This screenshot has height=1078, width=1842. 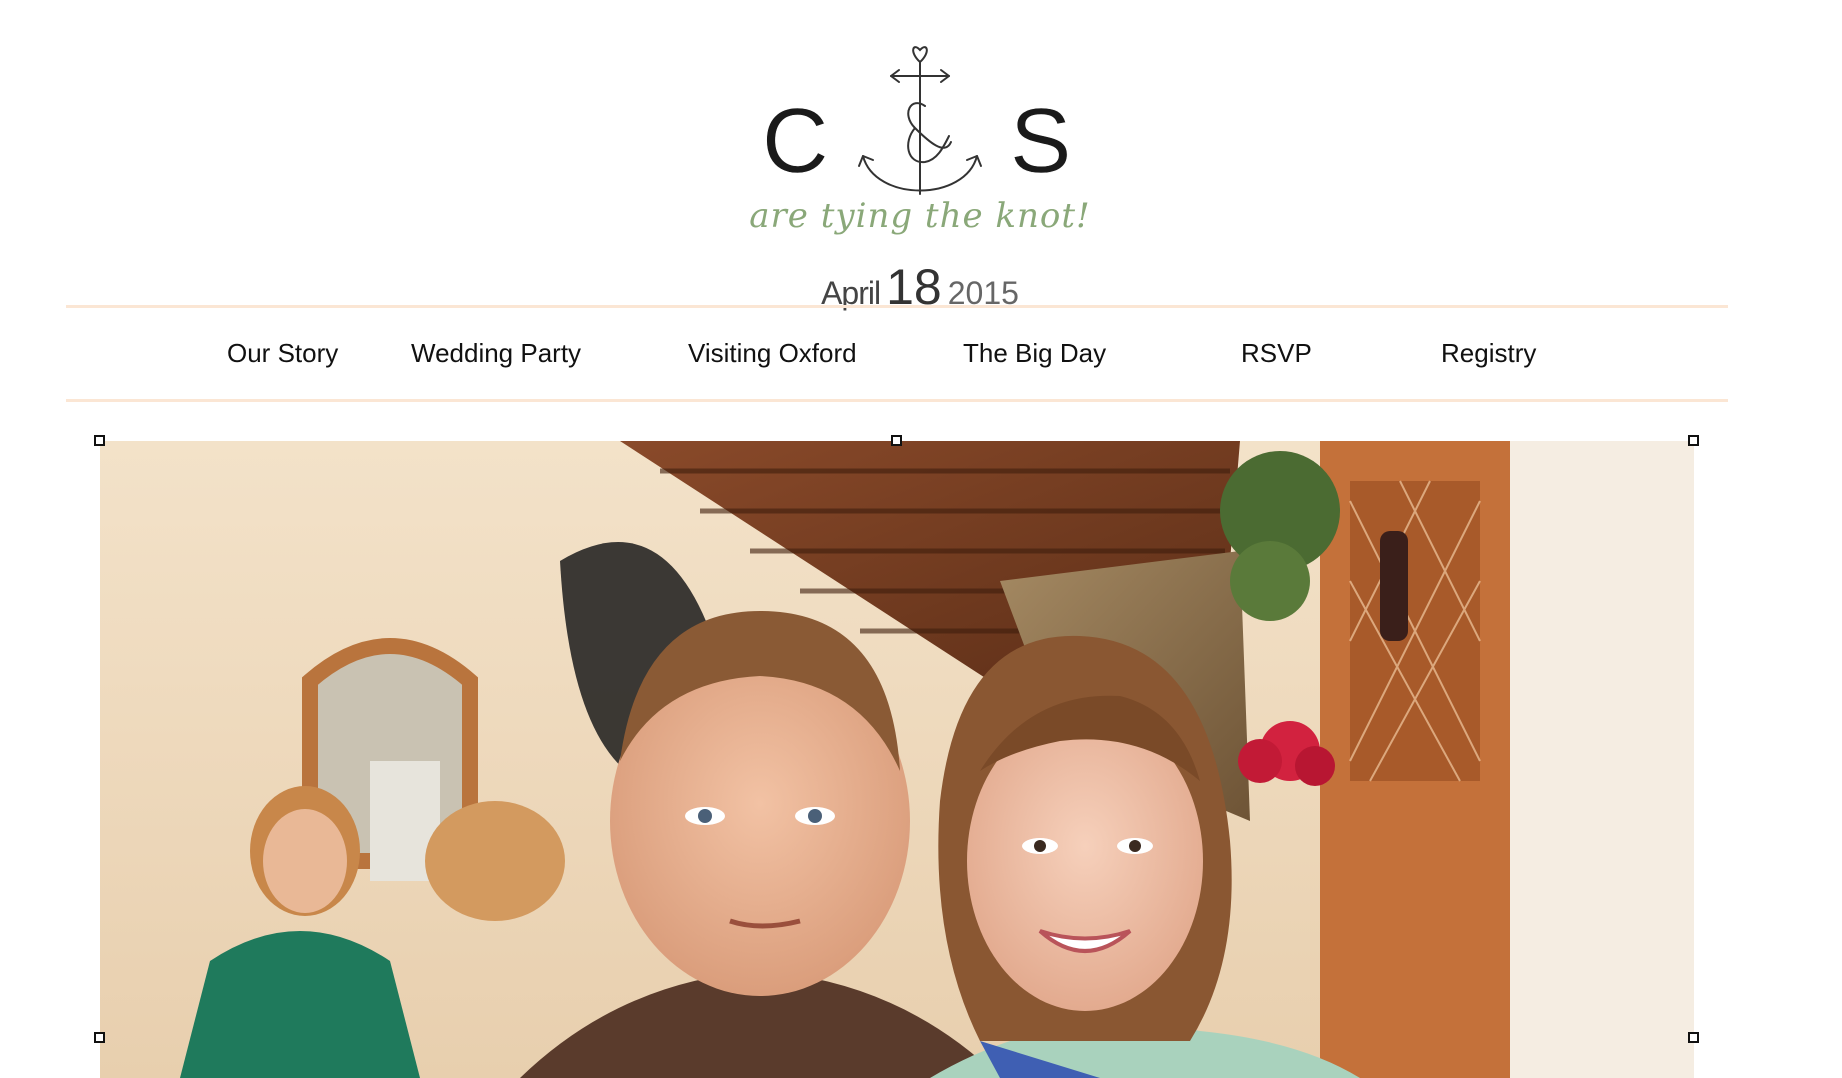 I want to click on anchor-ampersand-heart-icon, so click(x=920, y=120).